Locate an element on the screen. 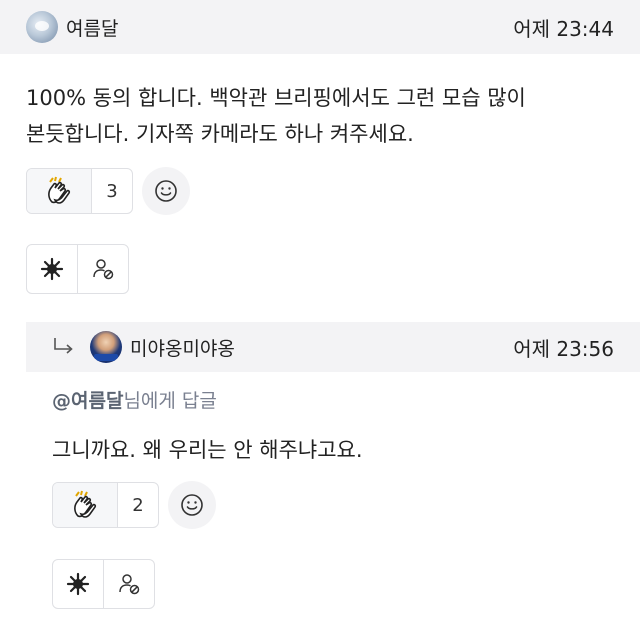 This screenshot has width=640, height=627. block-user-button is located at coordinates (102, 269).